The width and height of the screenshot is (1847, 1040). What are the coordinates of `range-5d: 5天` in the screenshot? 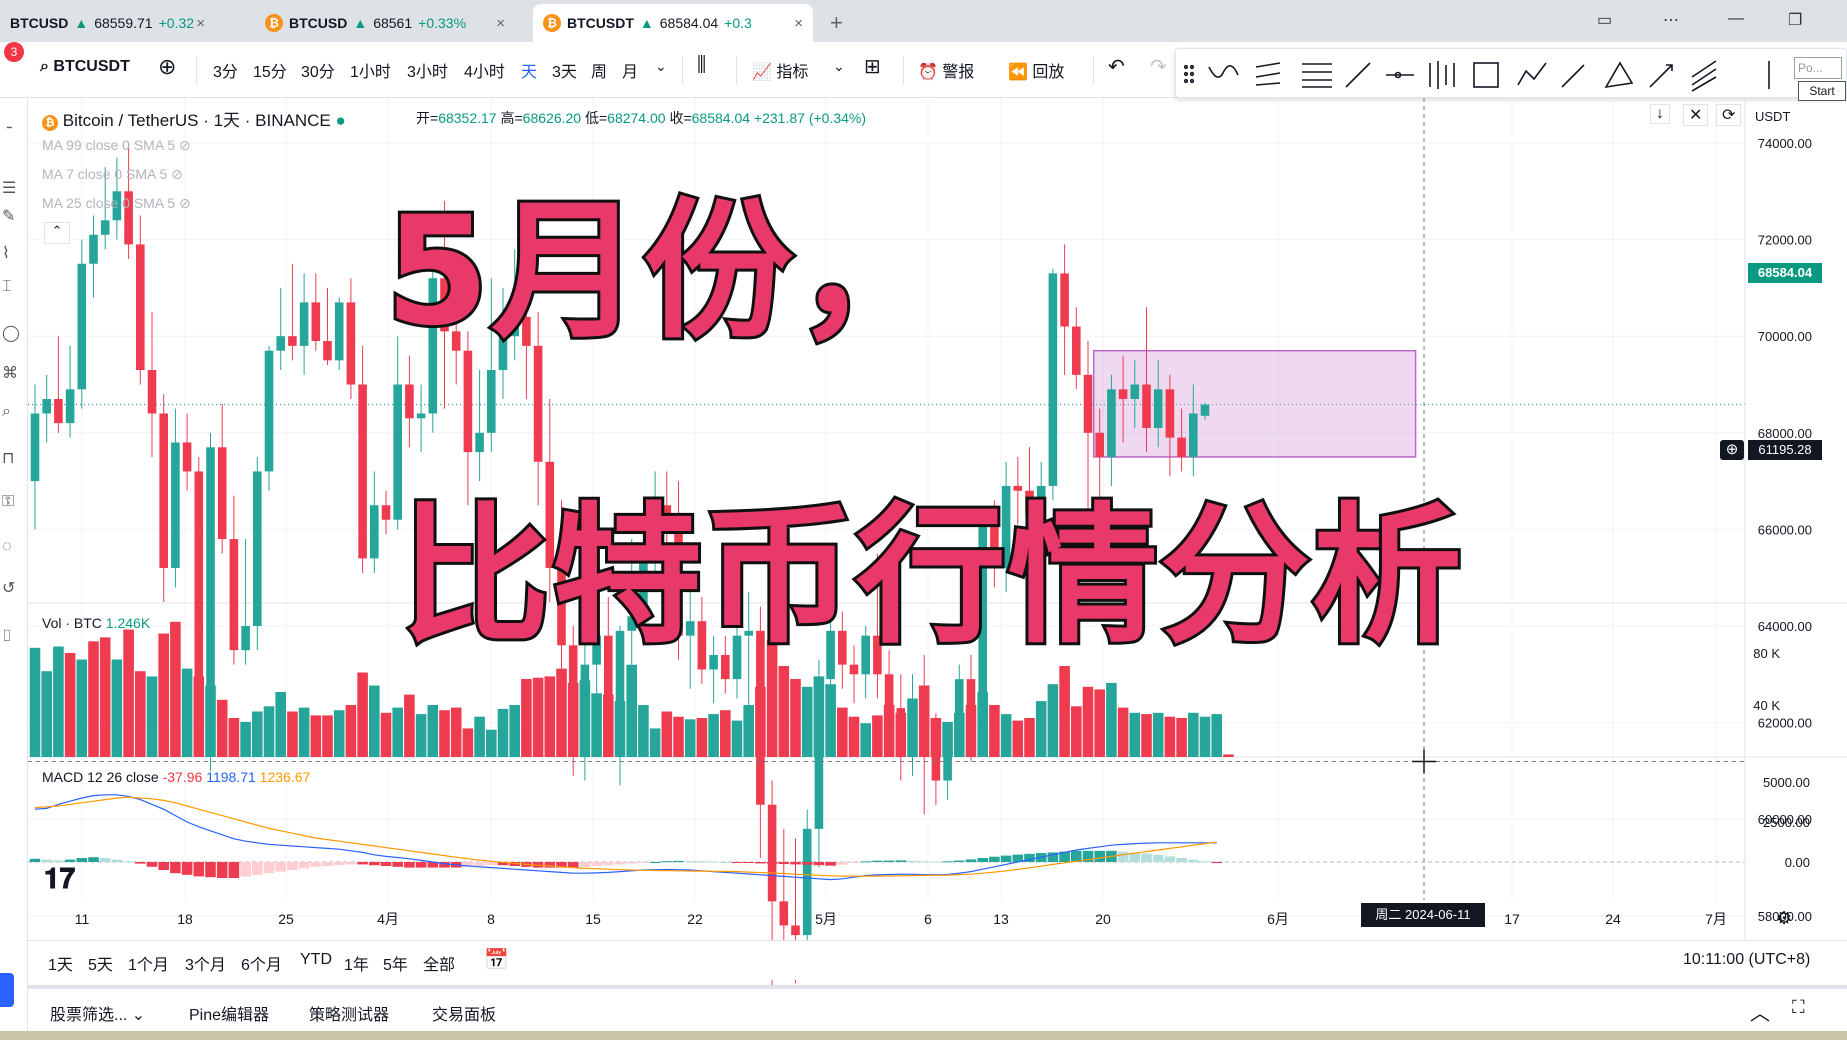 It's located at (100, 963).